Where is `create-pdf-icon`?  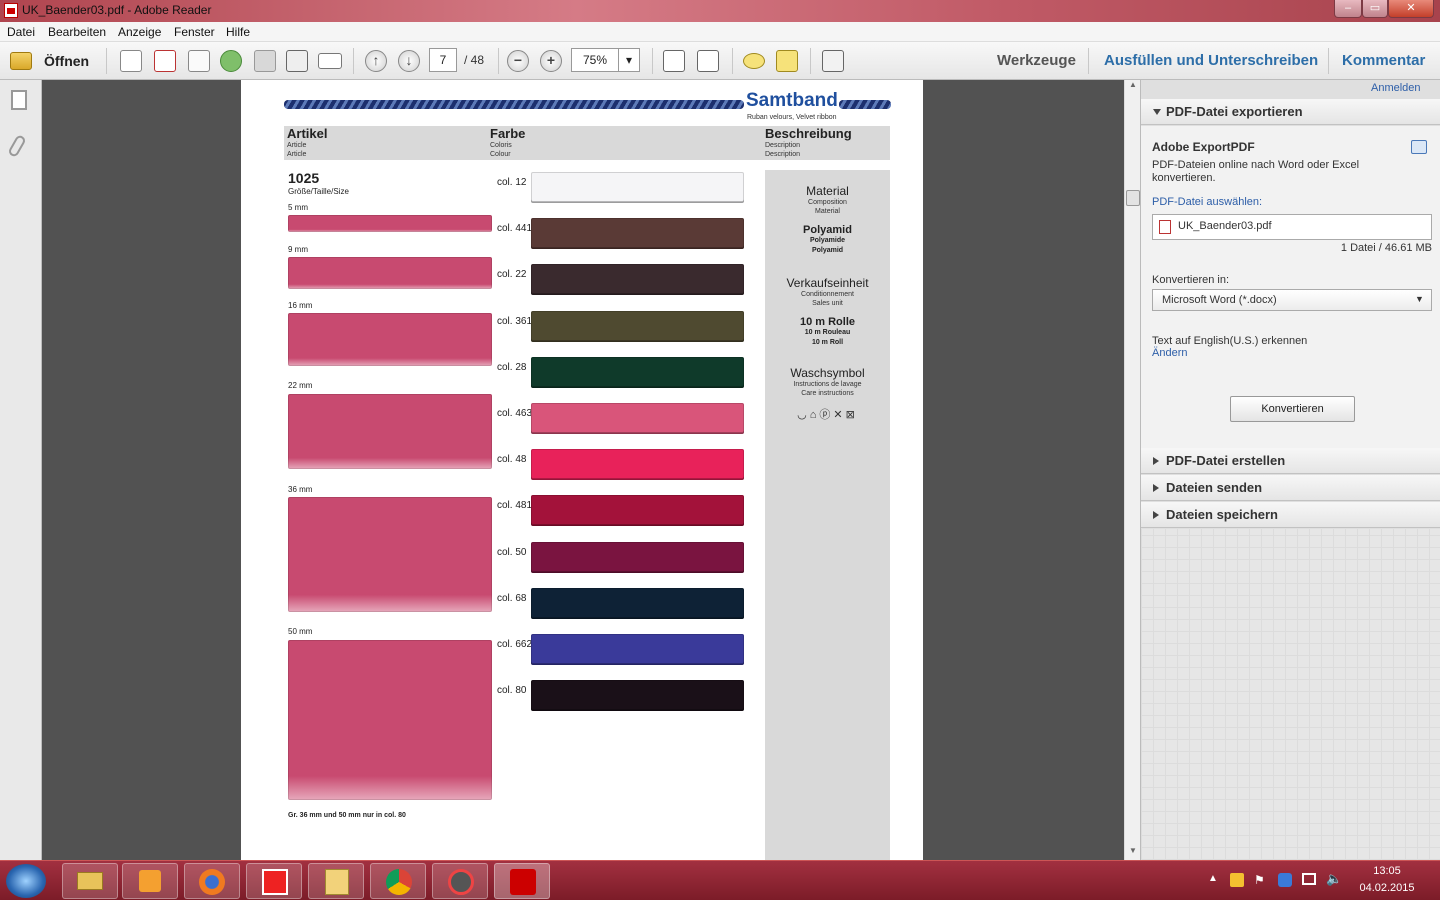 create-pdf-icon is located at coordinates (131, 61).